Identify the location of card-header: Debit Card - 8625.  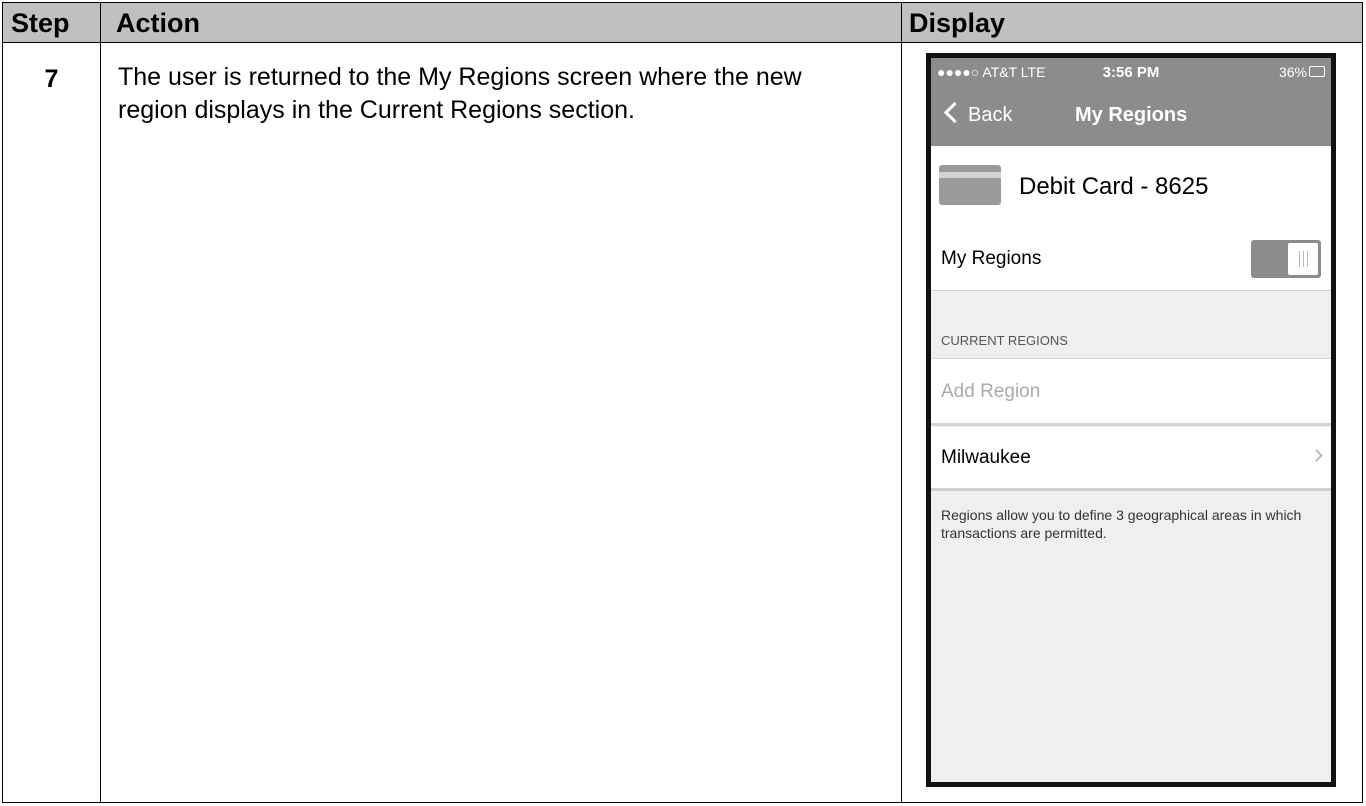
(1131, 188).